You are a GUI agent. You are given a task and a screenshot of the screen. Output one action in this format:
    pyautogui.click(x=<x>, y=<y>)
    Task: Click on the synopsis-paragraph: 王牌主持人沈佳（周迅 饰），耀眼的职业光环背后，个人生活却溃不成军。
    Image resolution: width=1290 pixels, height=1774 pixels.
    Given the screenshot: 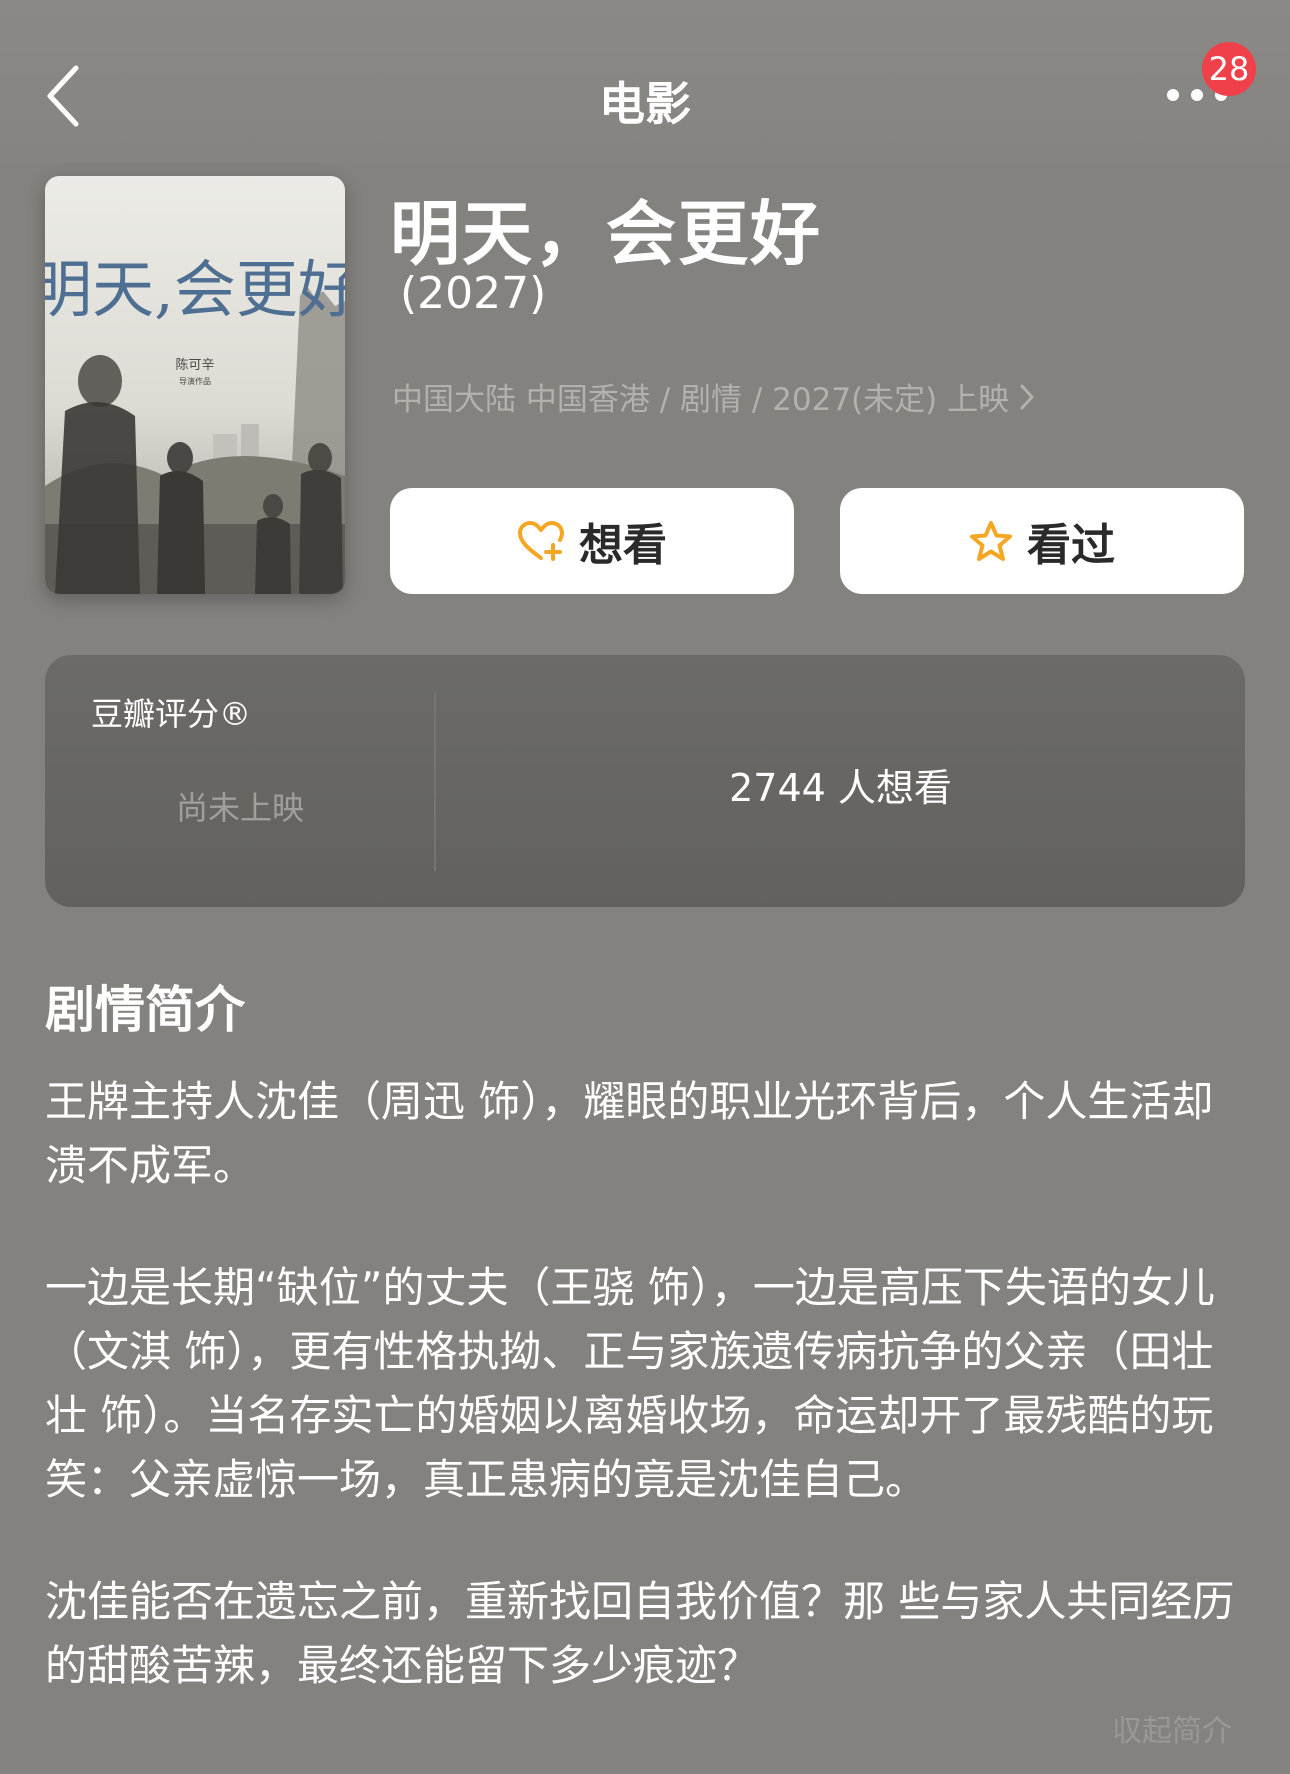 What is the action you would take?
    pyautogui.click(x=629, y=1133)
    